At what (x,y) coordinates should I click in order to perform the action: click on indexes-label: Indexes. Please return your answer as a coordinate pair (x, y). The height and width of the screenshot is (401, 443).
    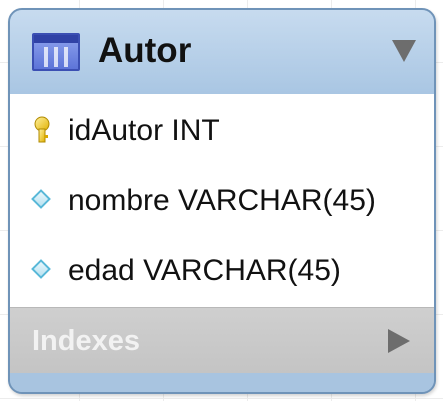
    Looking at the image, I should click on (86, 341).